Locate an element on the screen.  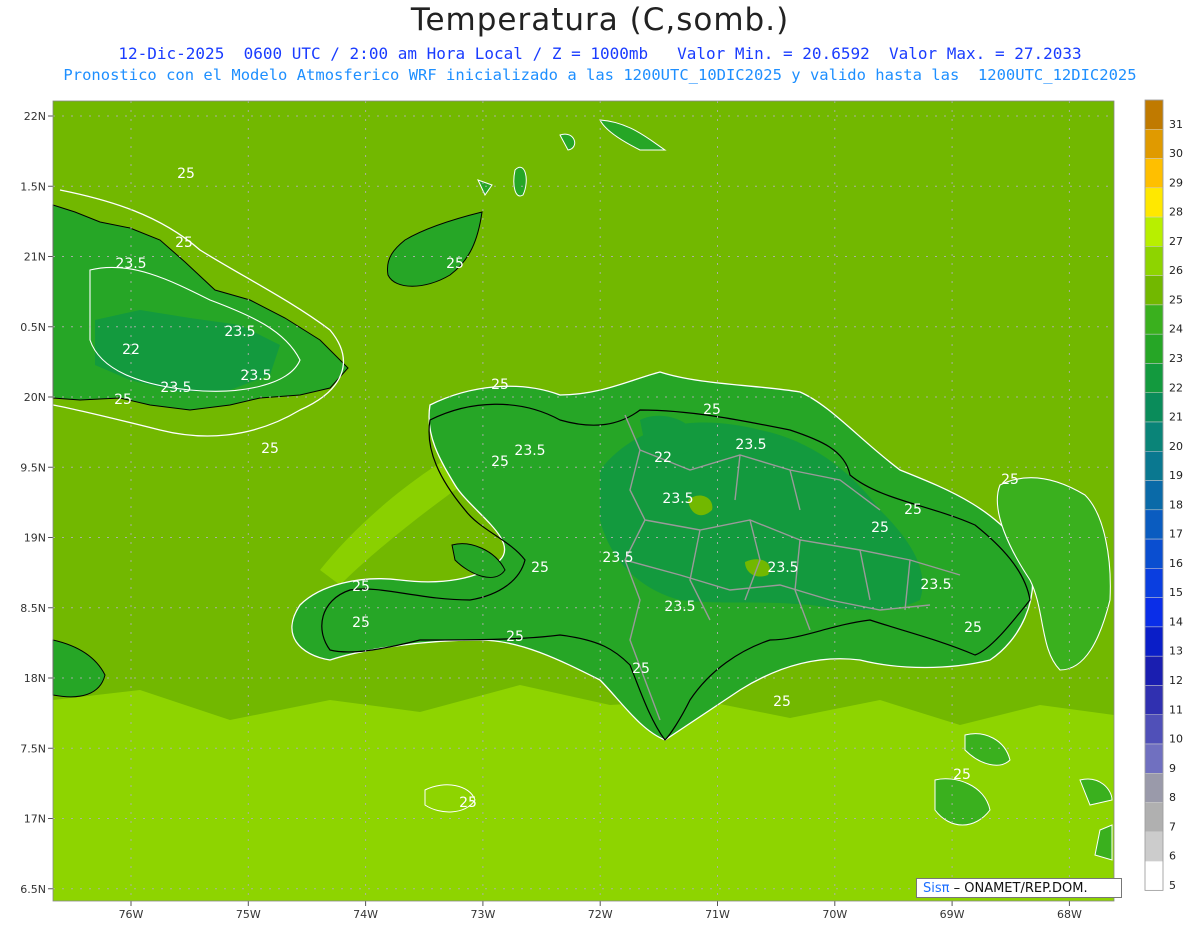
legend-level-label: 29 is located at coordinates (1176, 182).